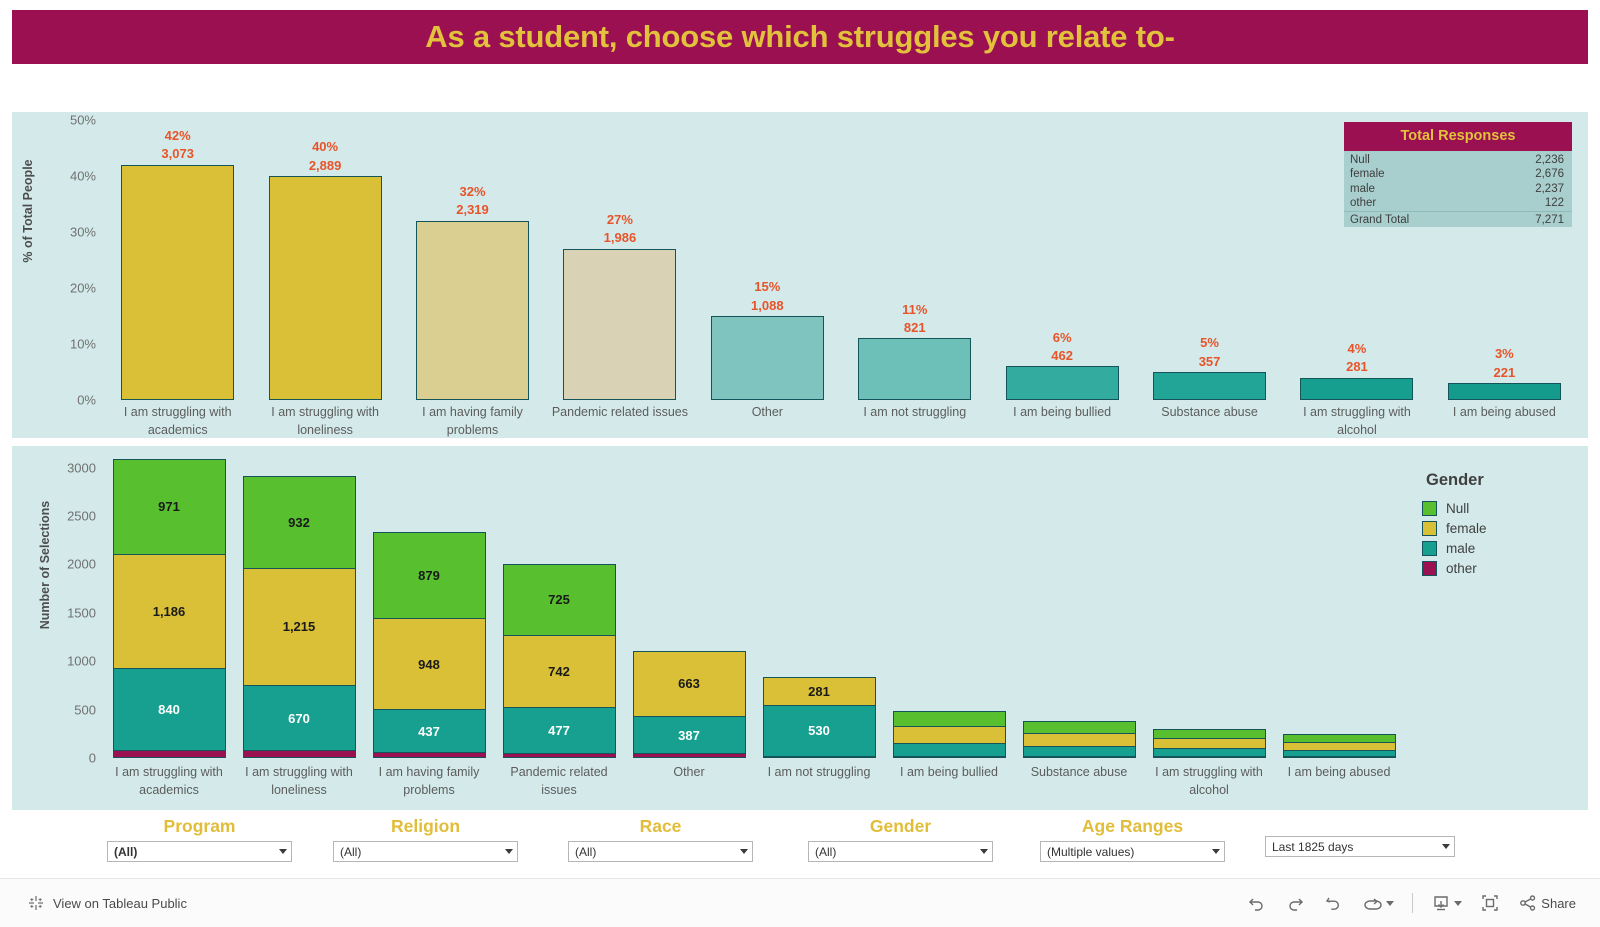 The height and width of the screenshot is (927, 1600). I want to click on percent-chart-bar-group: 32% 2,319, so click(472, 260).